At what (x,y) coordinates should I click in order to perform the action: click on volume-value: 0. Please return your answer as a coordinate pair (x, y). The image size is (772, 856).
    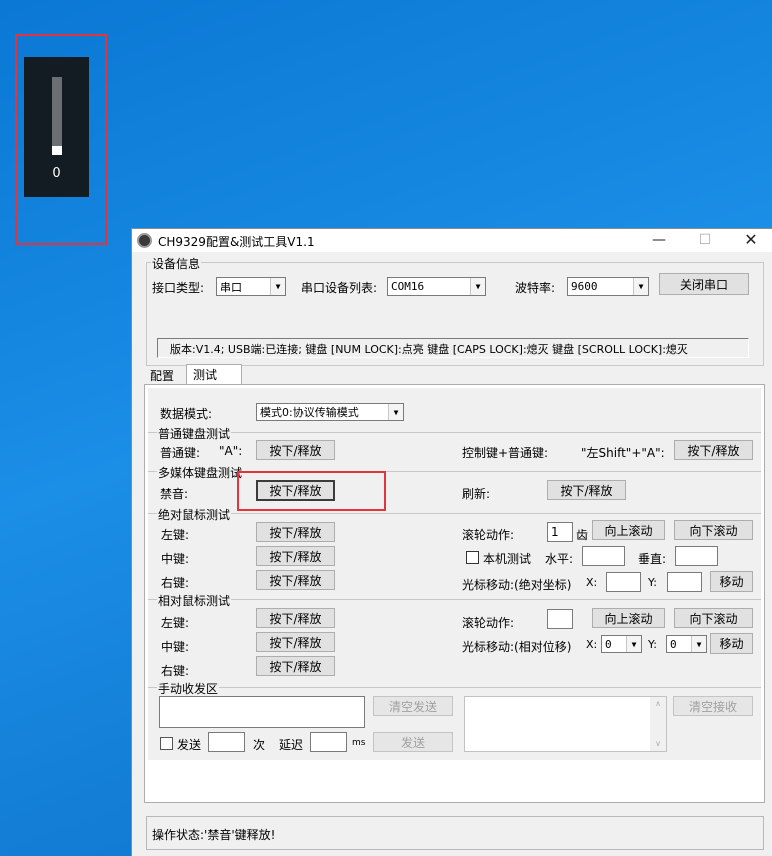
    Looking at the image, I should click on (56, 173).